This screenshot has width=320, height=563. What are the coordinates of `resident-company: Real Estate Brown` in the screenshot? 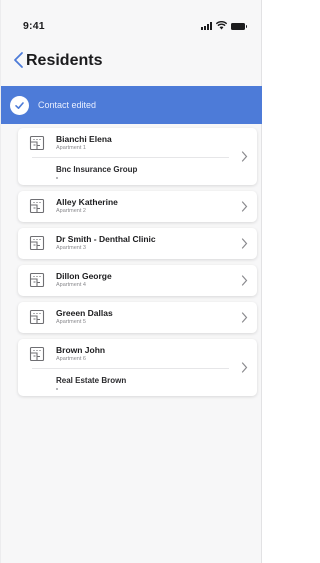 It's located at (91, 380).